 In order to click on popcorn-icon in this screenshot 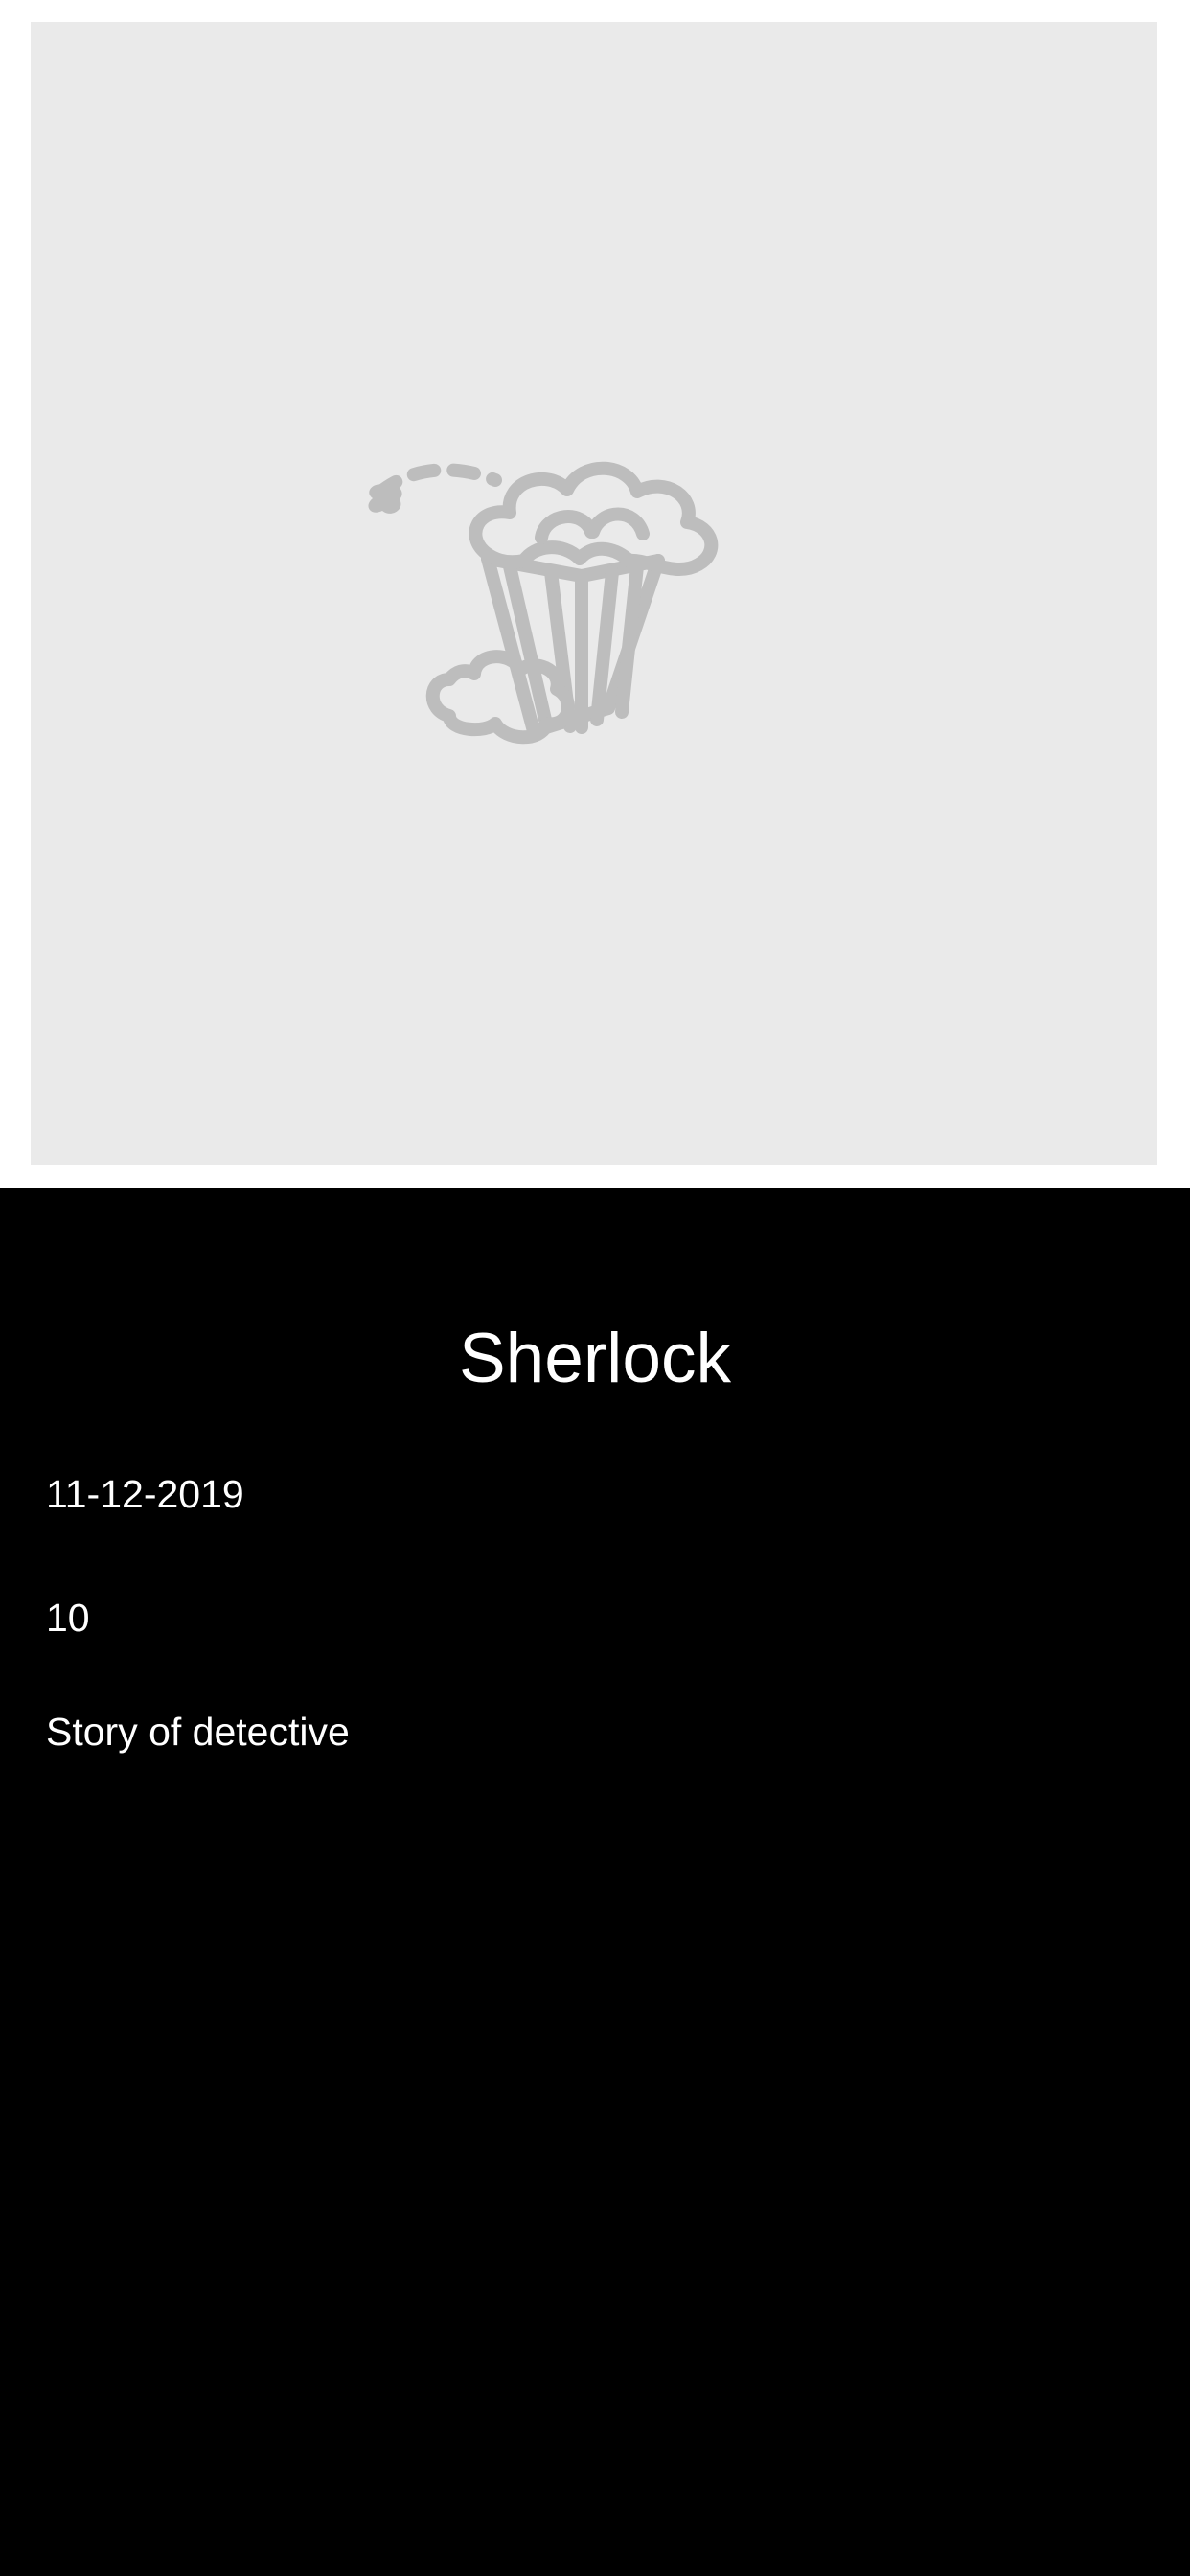, I will do `click(543, 603)`.